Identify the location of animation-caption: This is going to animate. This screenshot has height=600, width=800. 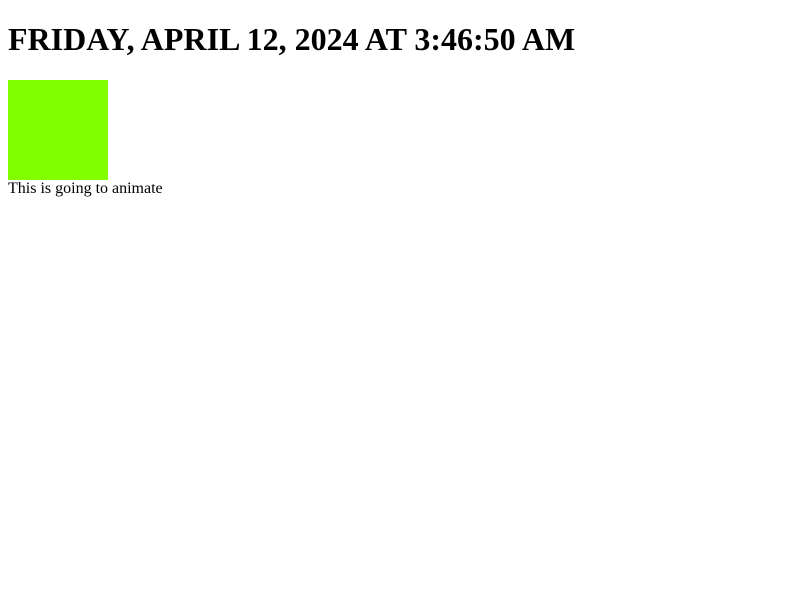
(85, 188).